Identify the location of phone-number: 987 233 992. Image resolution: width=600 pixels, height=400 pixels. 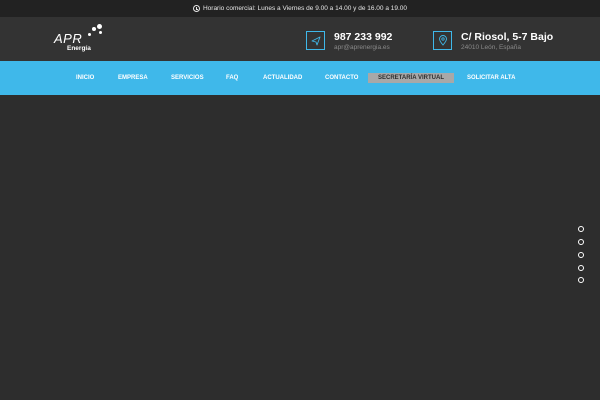
(363, 37).